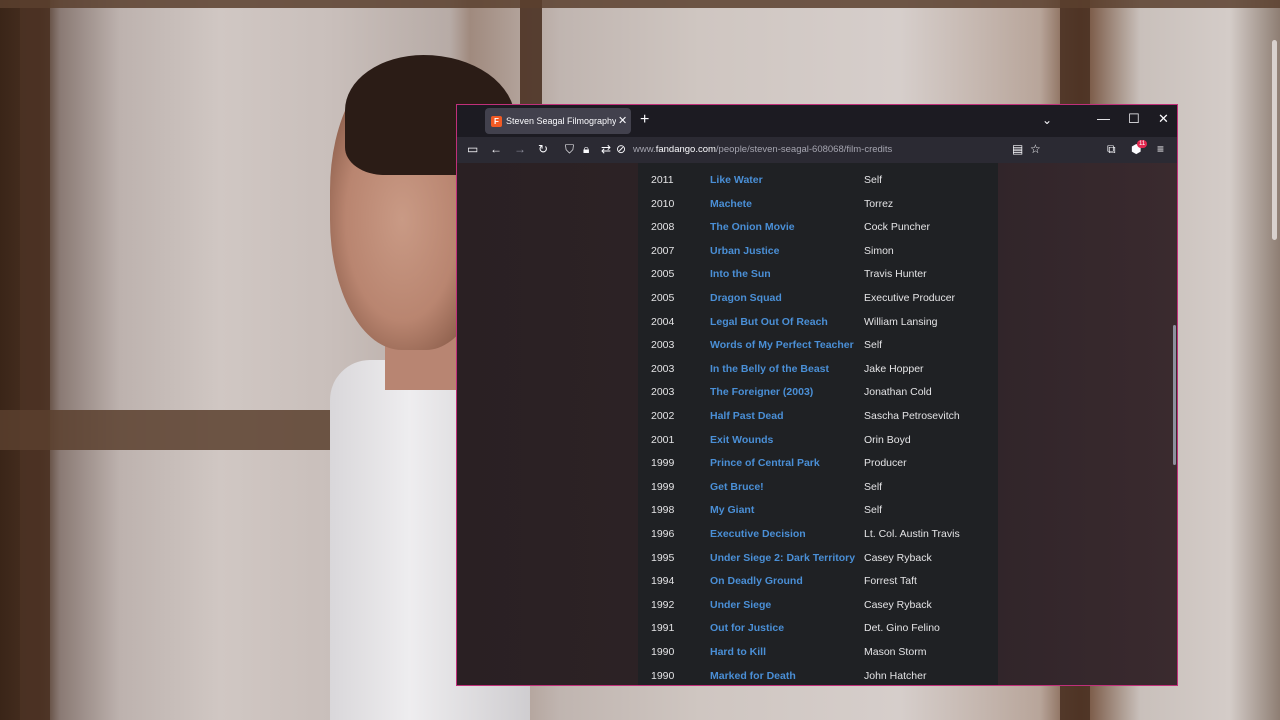 The image size is (1280, 720). Describe the element at coordinates (740, 605) in the screenshot. I see `credit-title-link: Under Siege` at that location.